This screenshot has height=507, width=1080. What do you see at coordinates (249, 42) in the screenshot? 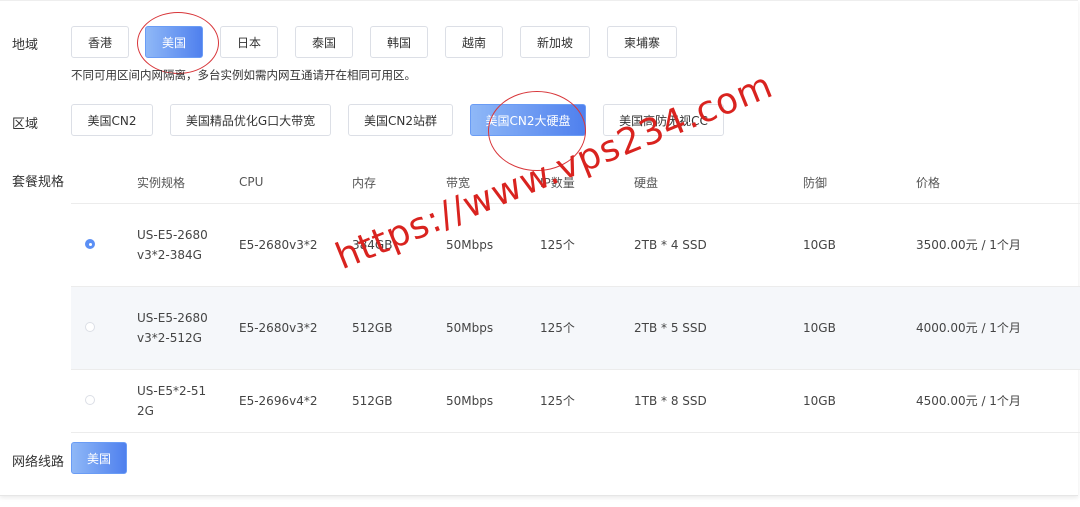
I see `region-option-japan: 日本` at bounding box center [249, 42].